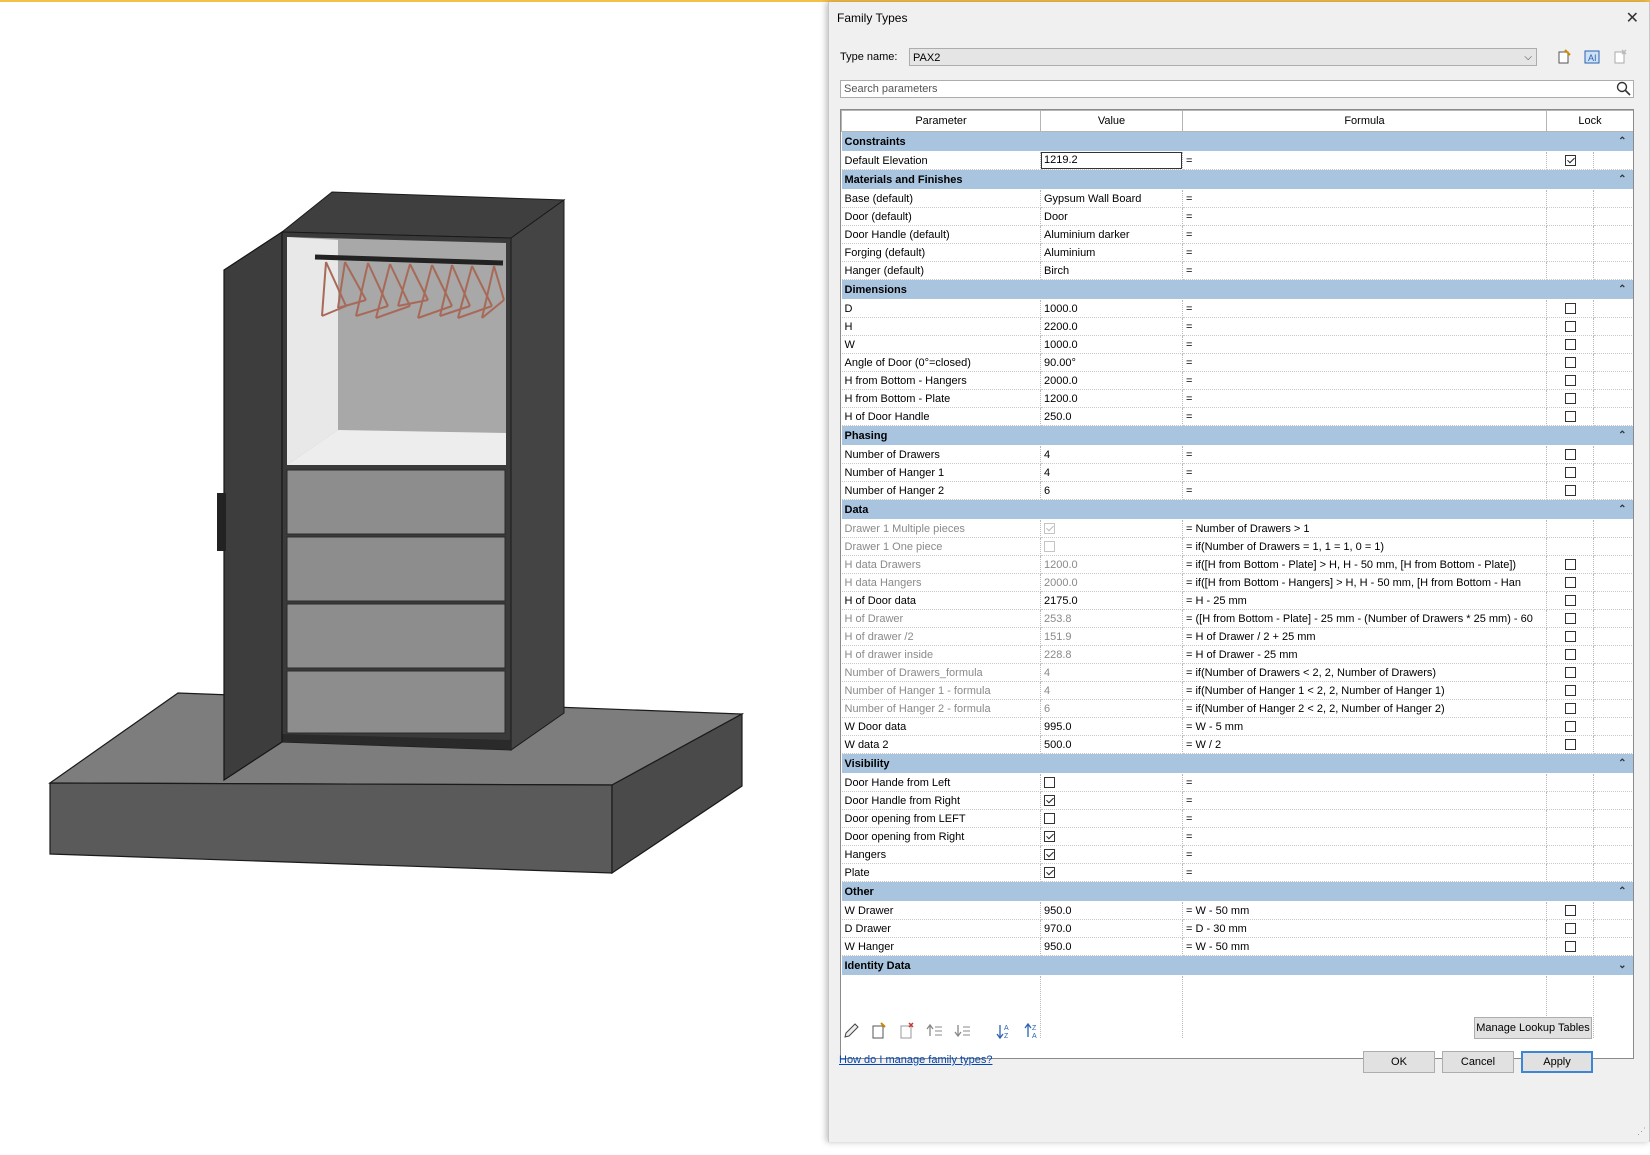  What do you see at coordinates (1620, 57) in the screenshot?
I see `delete-type-icon` at bounding box center [1620, 57].